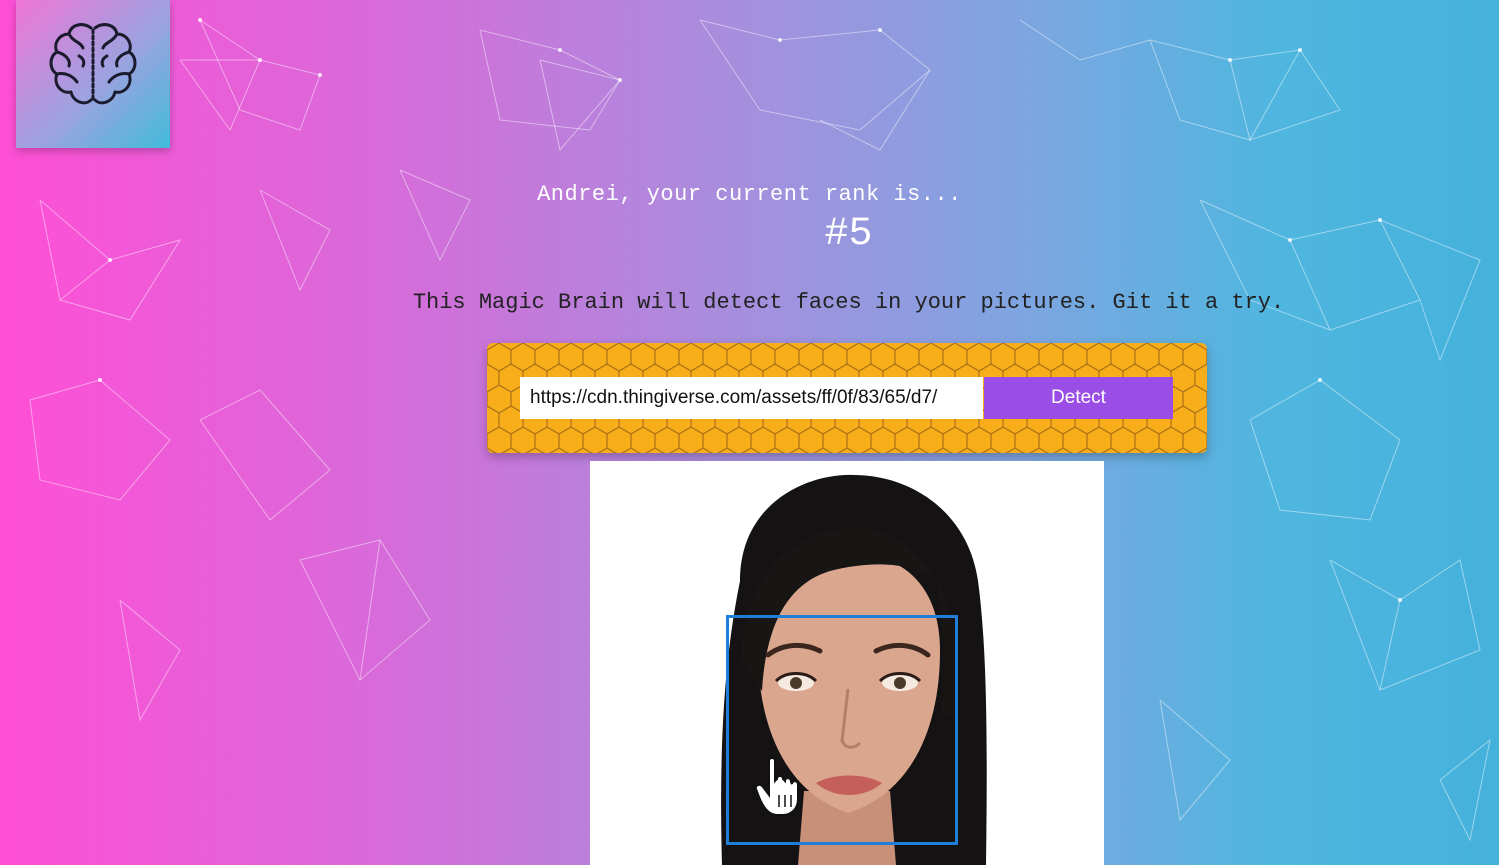 This screenshot has width=1499, height=865. I want to click on hand-cursor-icon, so click(777, 786).